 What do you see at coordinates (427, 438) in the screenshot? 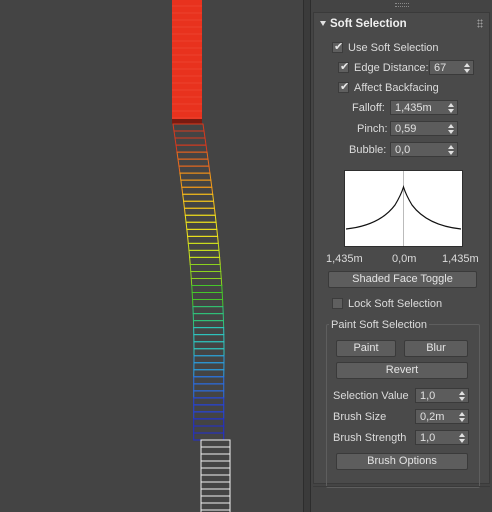
I see `brush-strength-value: 1,0` at bounding box center [427, 438].